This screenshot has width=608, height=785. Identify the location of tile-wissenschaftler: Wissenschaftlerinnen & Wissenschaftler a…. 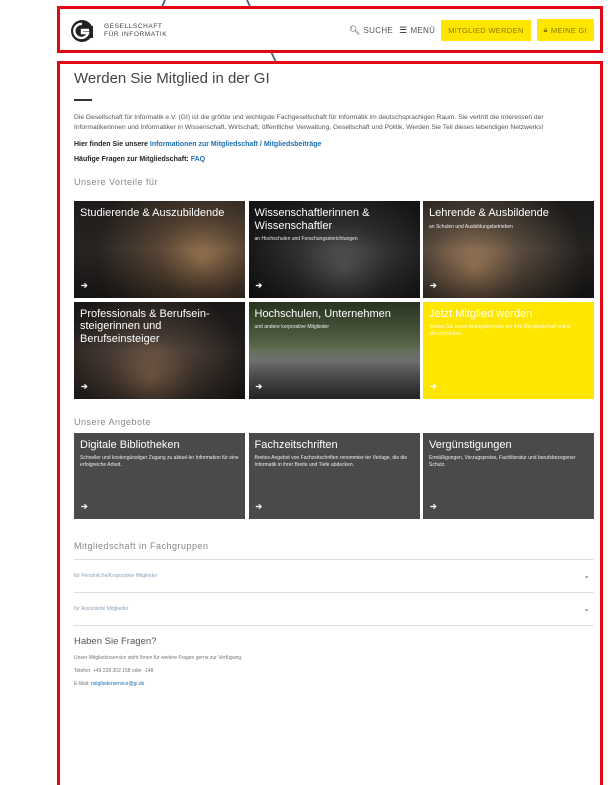
(334, 249).